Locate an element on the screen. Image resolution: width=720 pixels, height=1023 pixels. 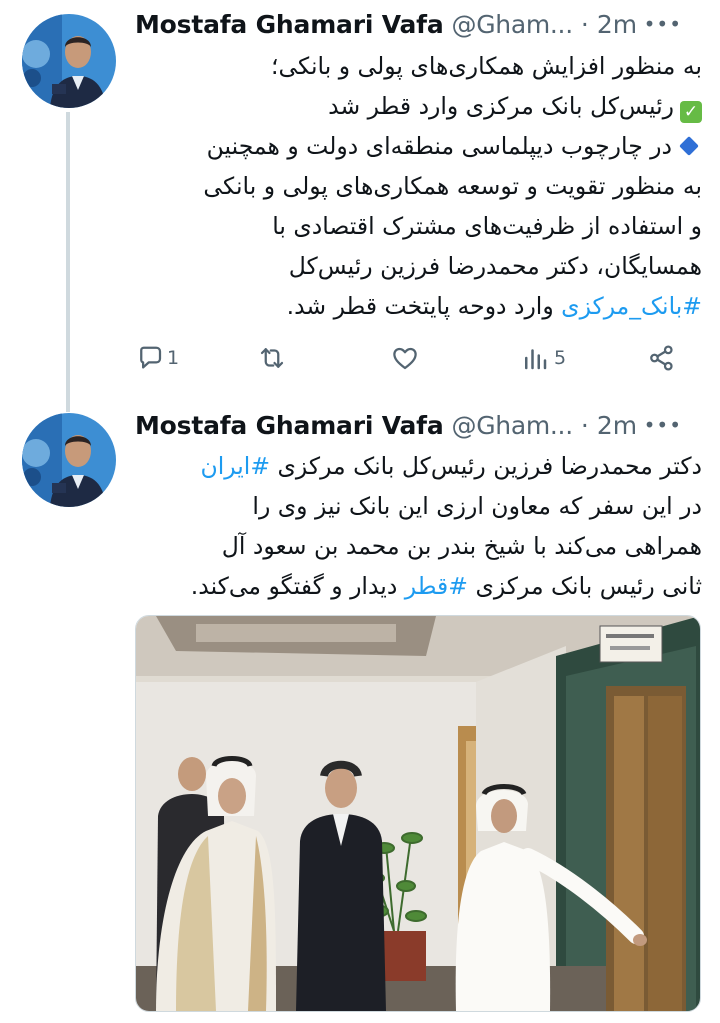
reply-icon is located at coordinates (150, 358).